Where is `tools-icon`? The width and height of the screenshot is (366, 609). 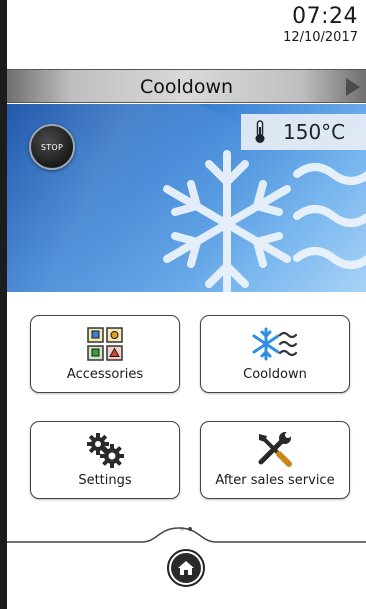
tools-icon is located at coordinates (275, 452).